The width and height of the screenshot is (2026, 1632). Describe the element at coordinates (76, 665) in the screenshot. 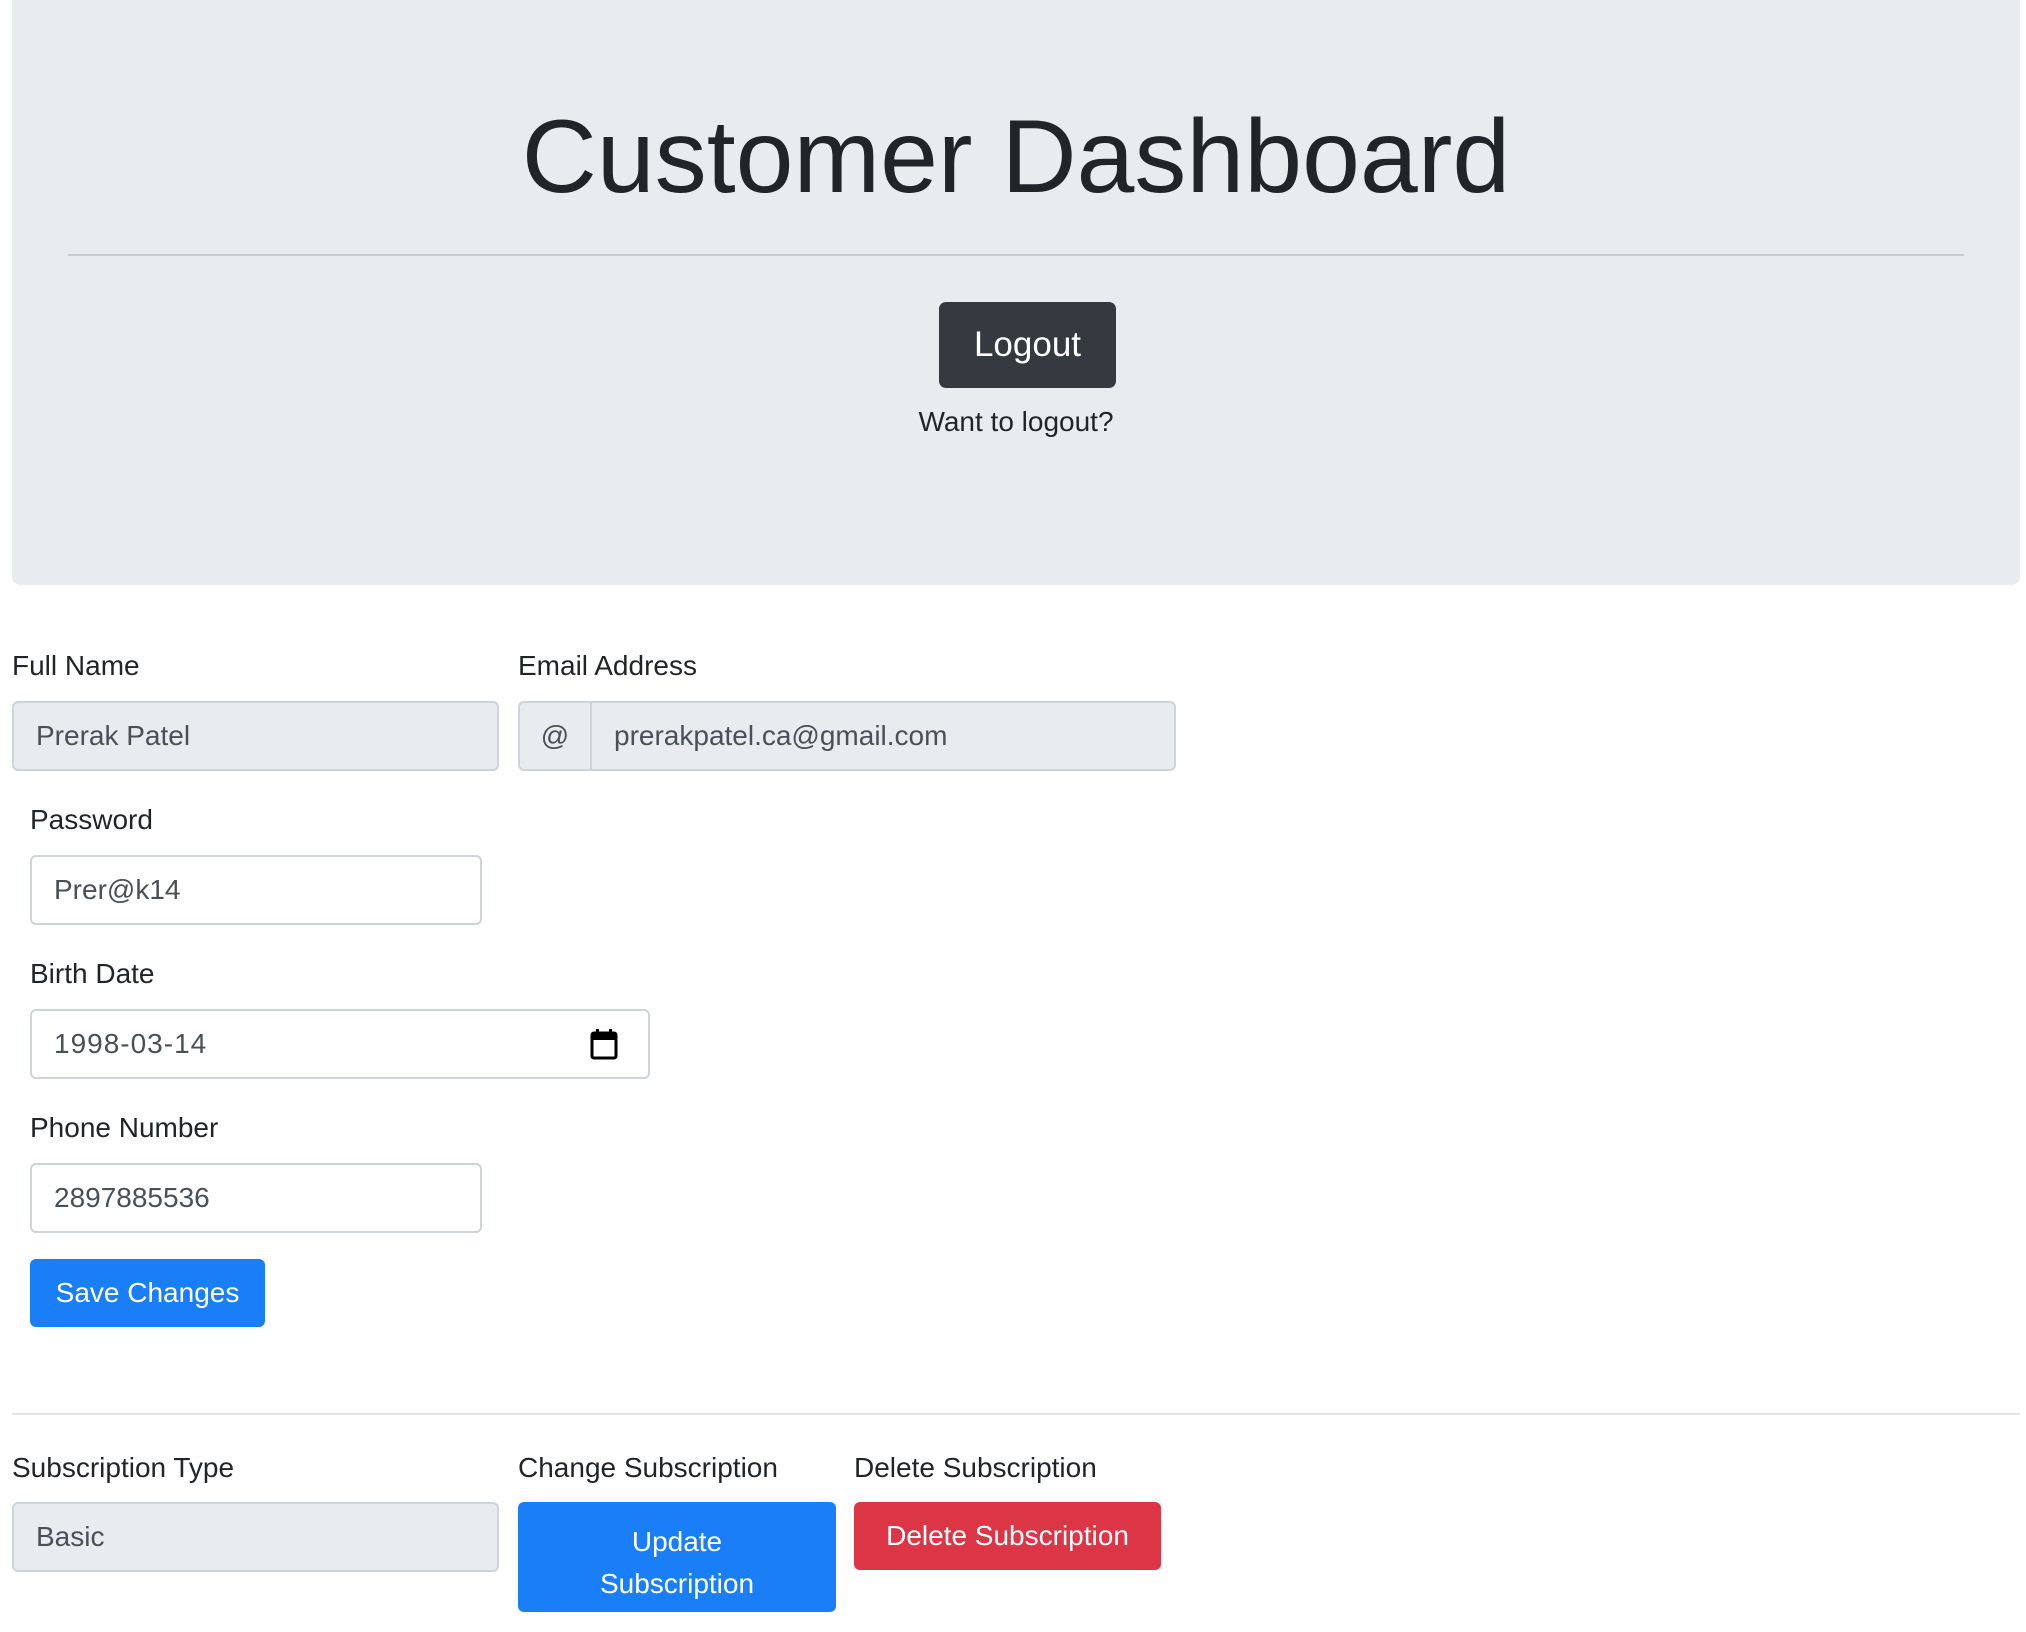

I see `full-name-label: Full Name` at that location.